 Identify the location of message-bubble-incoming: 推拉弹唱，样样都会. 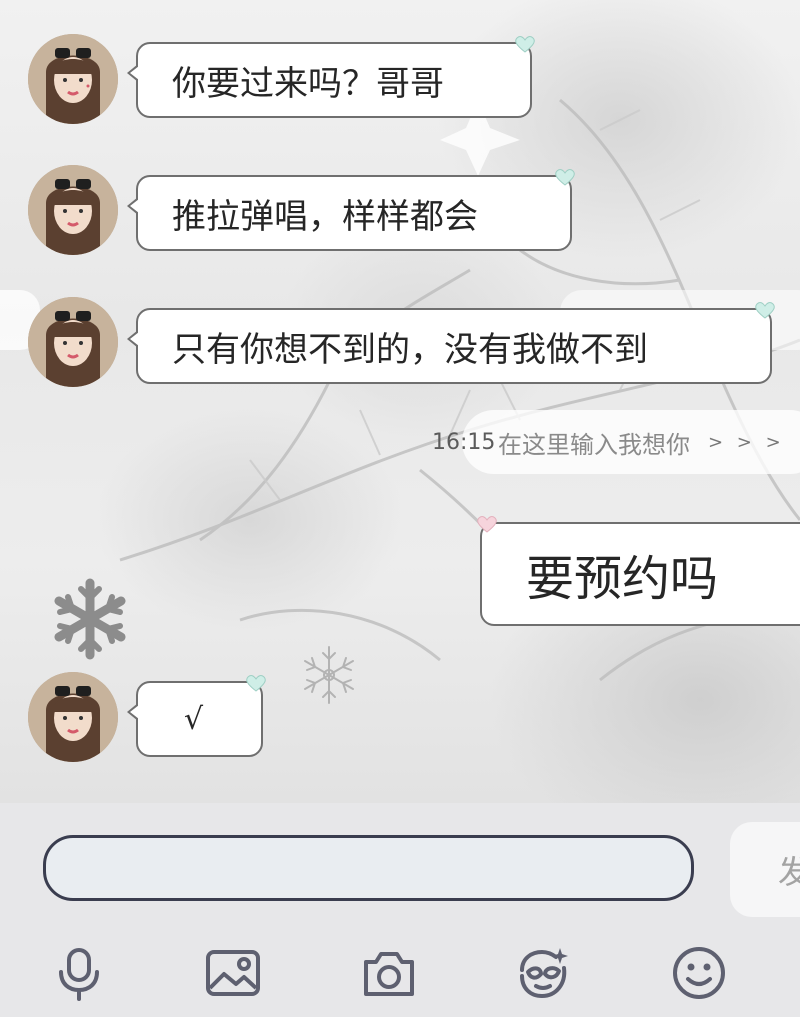
(351, 210).